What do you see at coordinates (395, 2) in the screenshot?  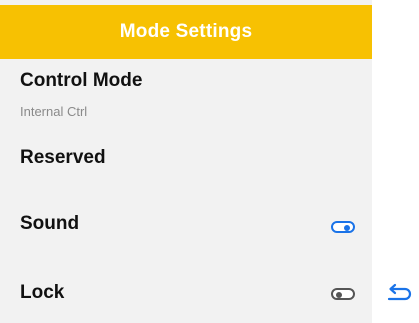 I see `top-edge` at bounding box center [395, 2].